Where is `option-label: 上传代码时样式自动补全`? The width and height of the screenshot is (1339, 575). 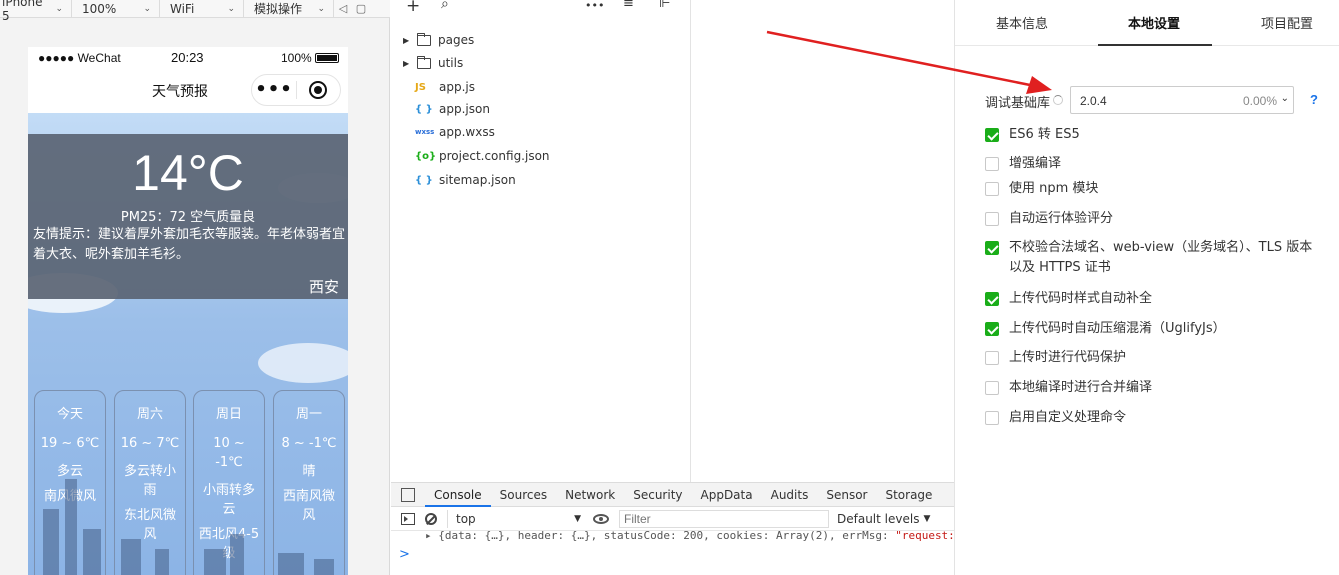 option-label: 上传代码时样式自动补全 is located at coordinates (1081, 298).